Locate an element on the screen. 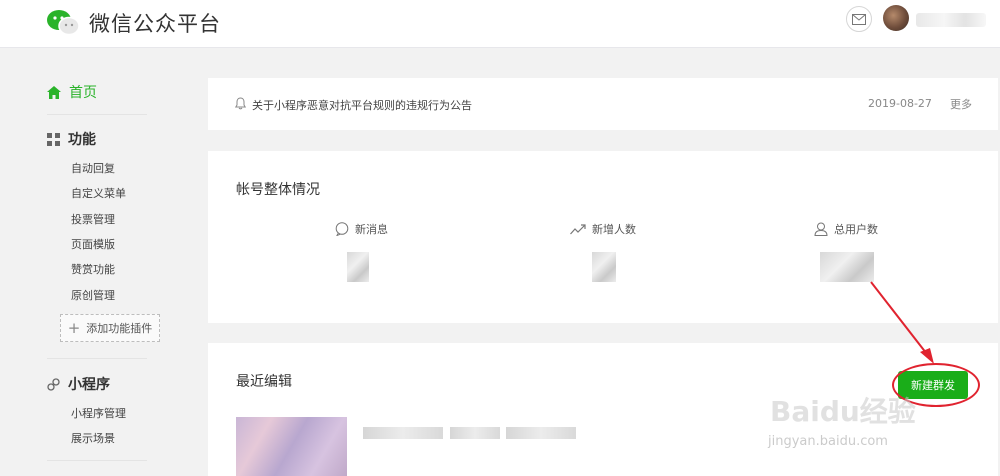 Image resolution: width=1000 pixels, height=476 pixels. message-icon is located at coordinates (342, 229).